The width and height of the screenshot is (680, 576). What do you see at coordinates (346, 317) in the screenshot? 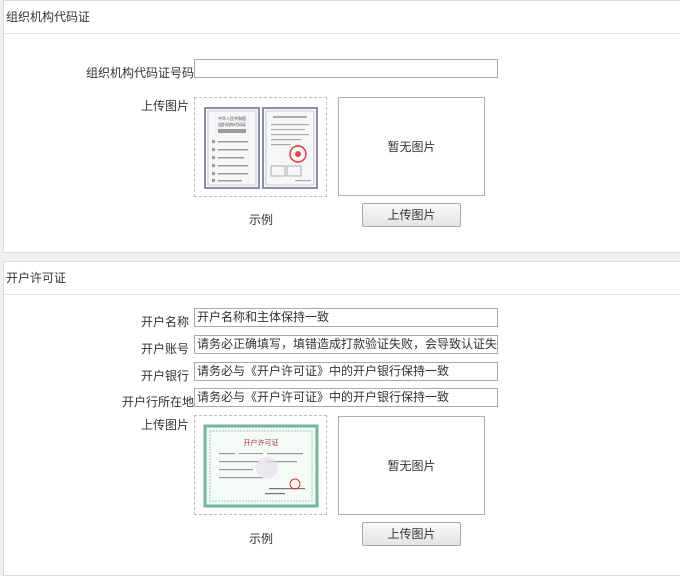
I see `account-name-input: 开户名称和主体保持一致` at bounding box center [346, 317].